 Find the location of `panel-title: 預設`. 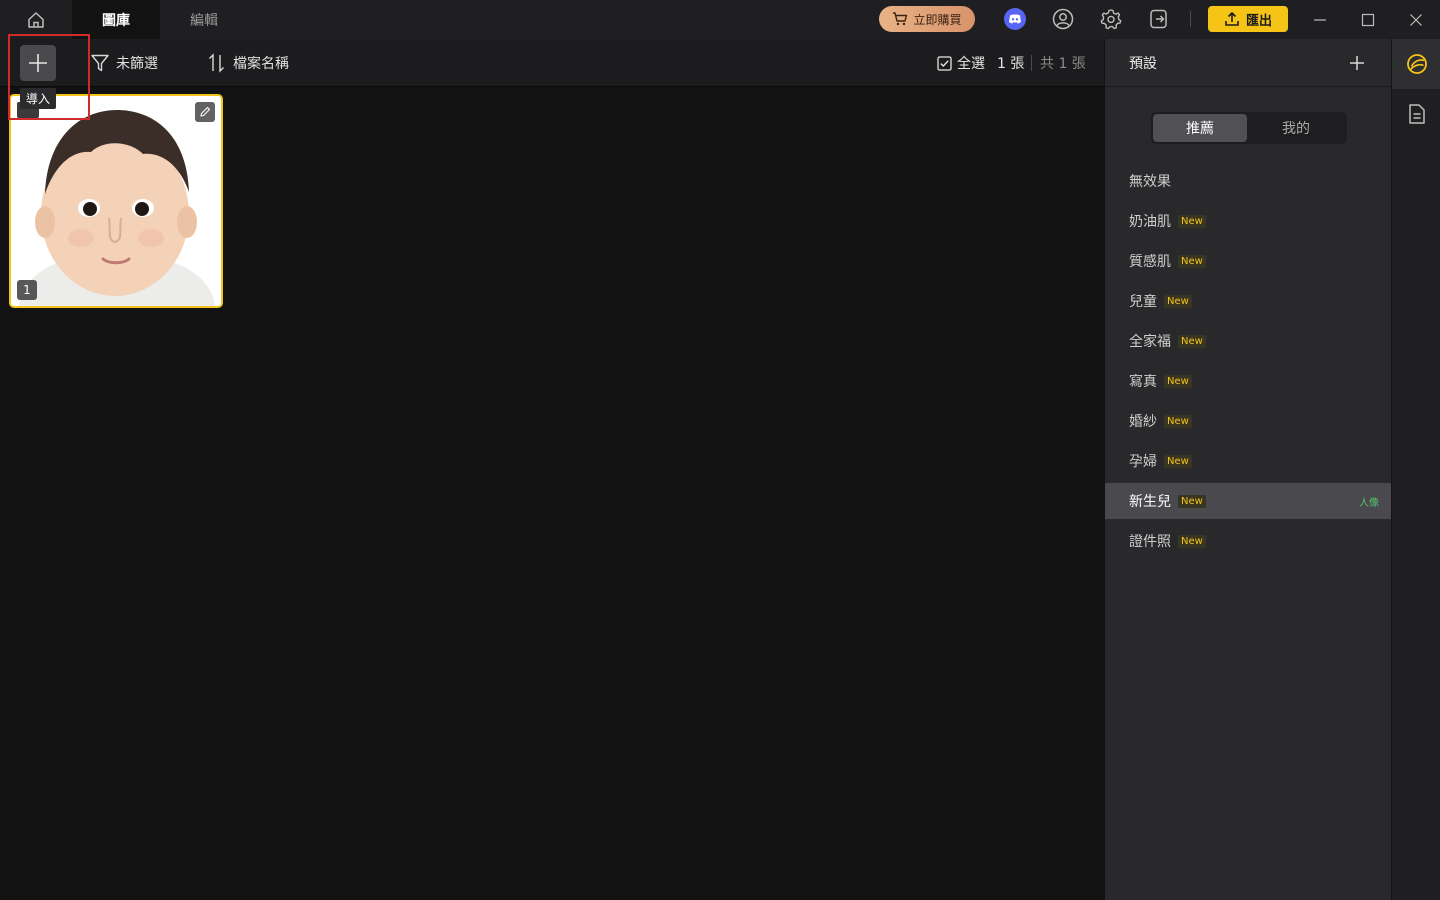

panel-title: 預設 is located at coordinates (1143, 64).